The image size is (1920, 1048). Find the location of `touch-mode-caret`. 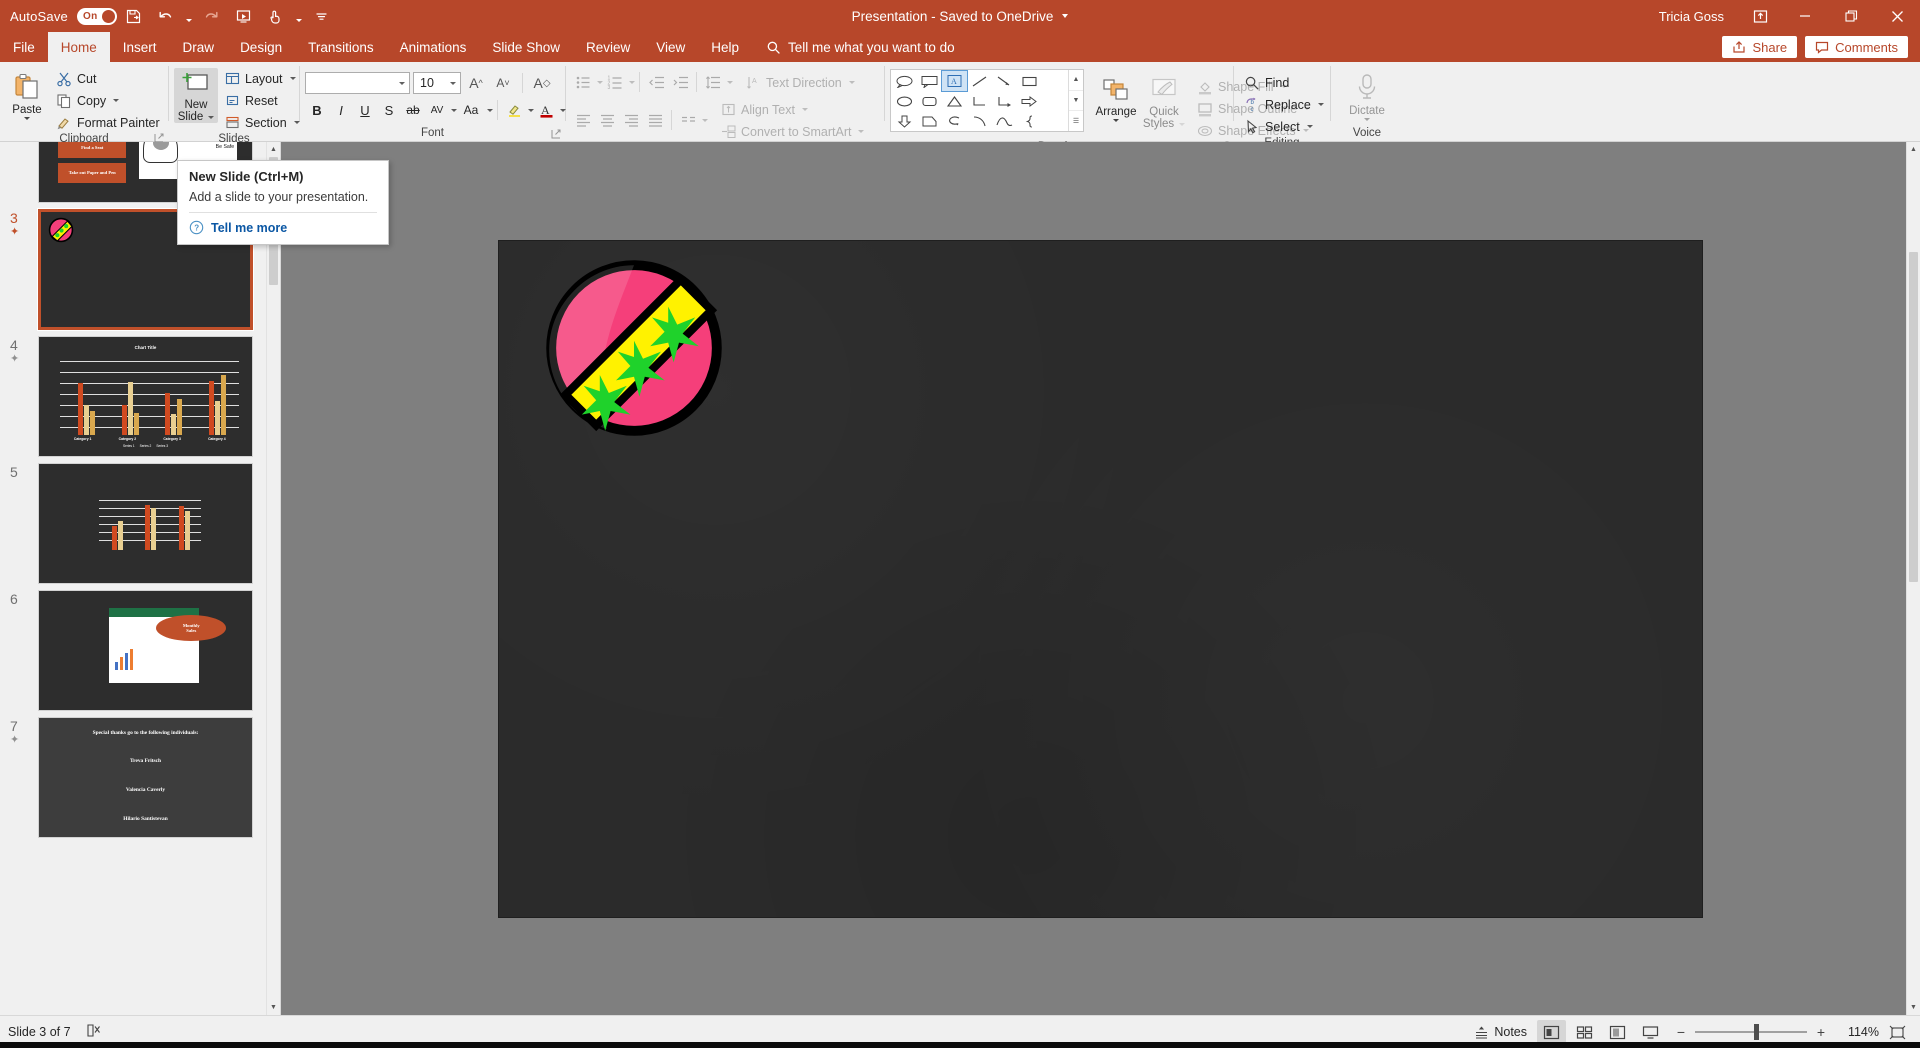

touch-mode-caret is located at coordinates (299, 16).